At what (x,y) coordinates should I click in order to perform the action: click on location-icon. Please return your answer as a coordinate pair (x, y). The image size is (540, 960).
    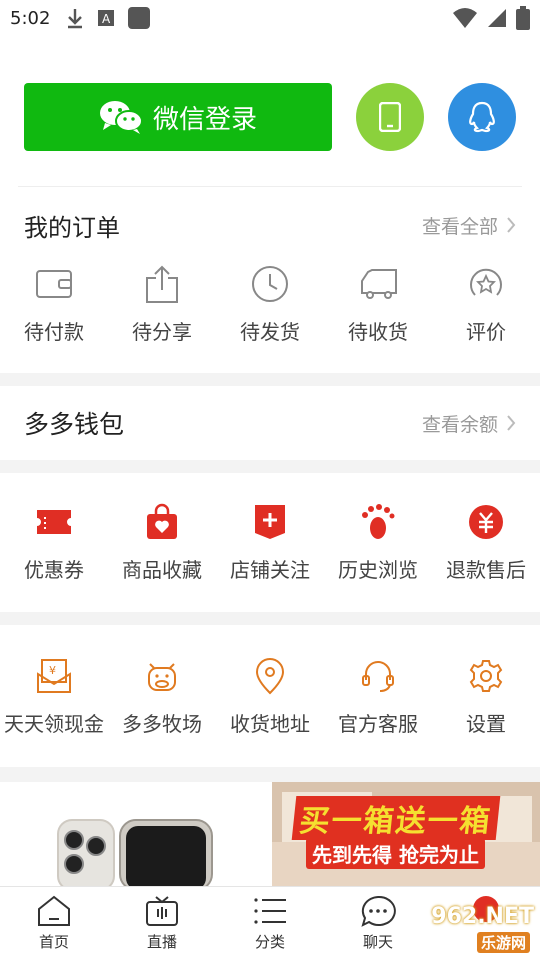
    Looking at the image, I should click on (270, 676).